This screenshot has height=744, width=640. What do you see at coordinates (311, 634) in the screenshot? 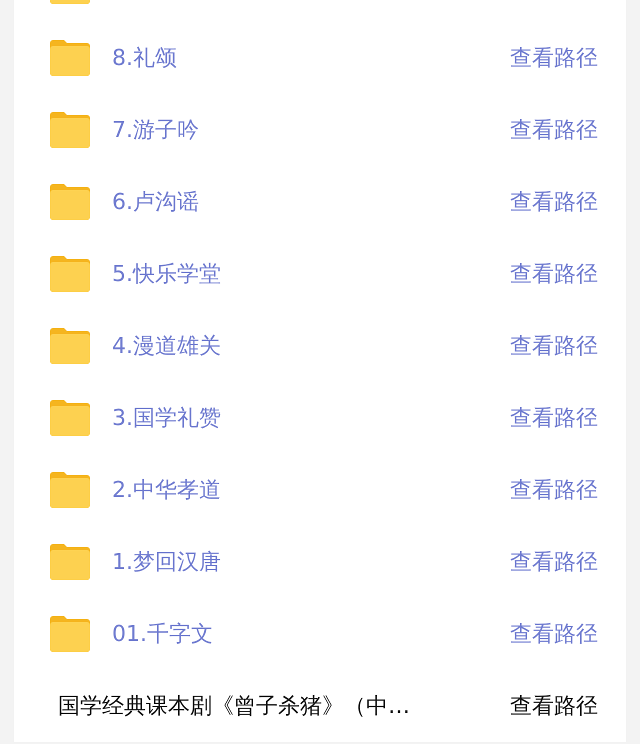
I see `folder-name: 01.千字文` at bounding box center [311, 634].